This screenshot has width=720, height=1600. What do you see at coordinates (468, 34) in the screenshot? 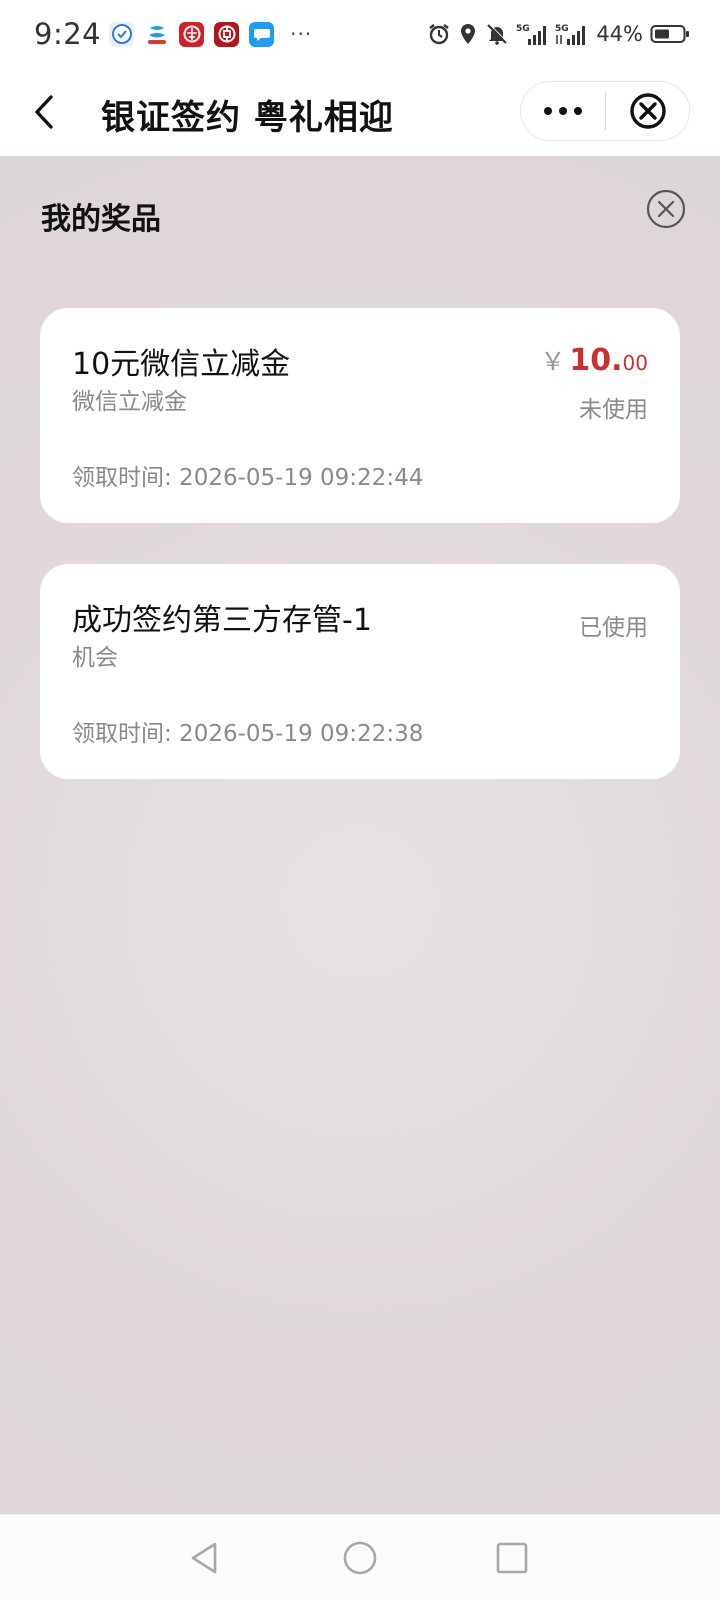
I see `location-icon` at bounding box center [468, 34].